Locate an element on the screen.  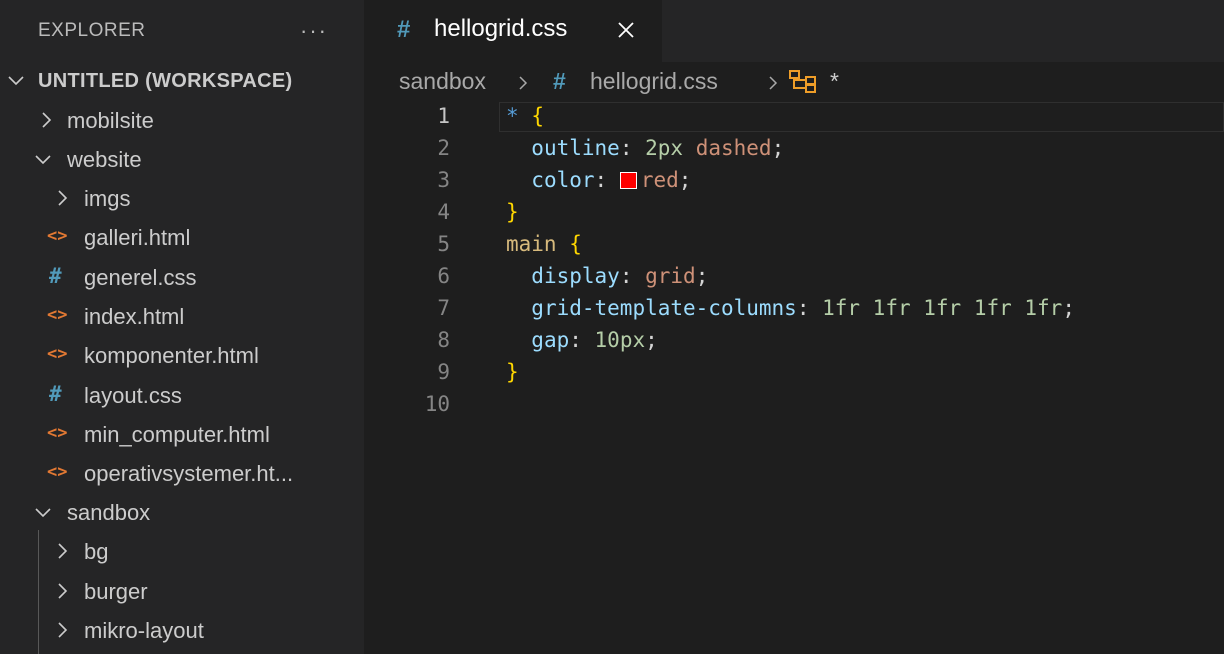
code-token: grid is located at coordinates (670, 276).